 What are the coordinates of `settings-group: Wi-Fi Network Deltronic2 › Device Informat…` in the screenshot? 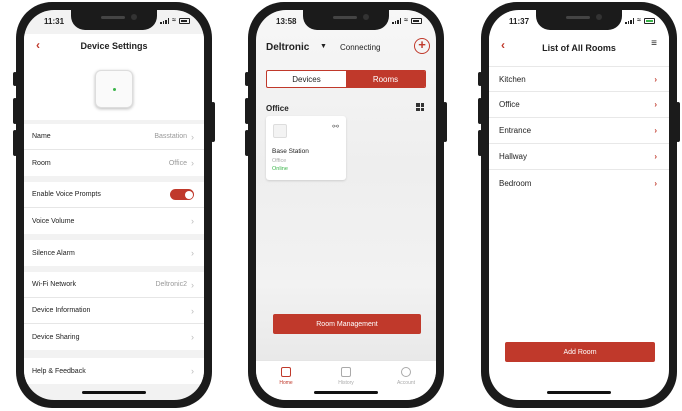 It's located at (114, 311).